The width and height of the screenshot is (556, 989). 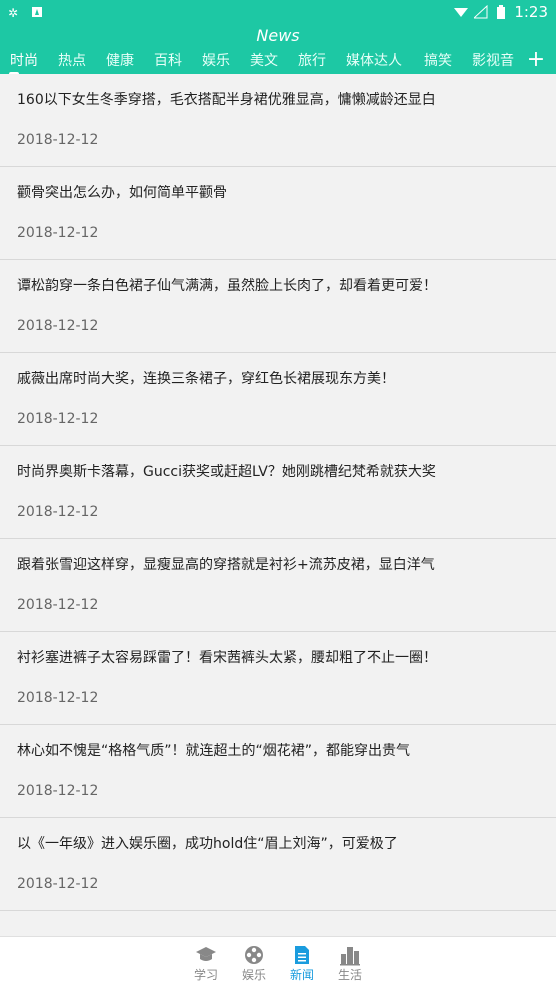 I want to click on news-title: 160以下女生冬季穿搭，毛衣搭配半身裙优雅显高，慵懒减龄还显白, so click(x=226, y=100).